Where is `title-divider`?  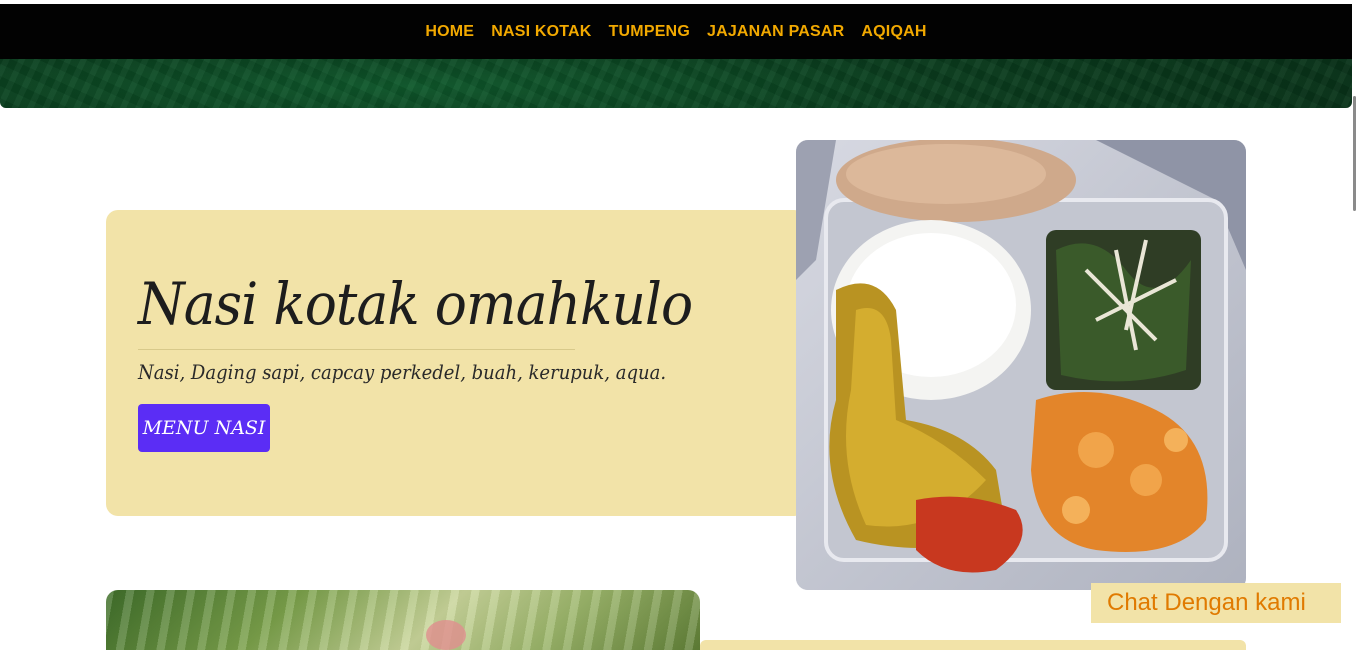 title-divider is located at coordinates (356, 349).